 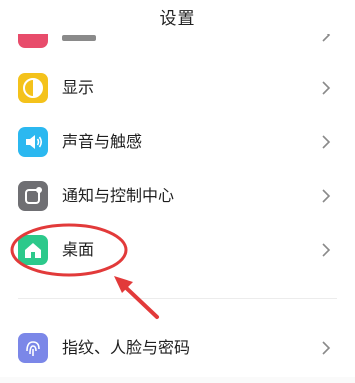 What do you see at coordinates (177, 88) in the screenshot?
I see `settings-item-display: 显示` at bounding box center [177, 88].